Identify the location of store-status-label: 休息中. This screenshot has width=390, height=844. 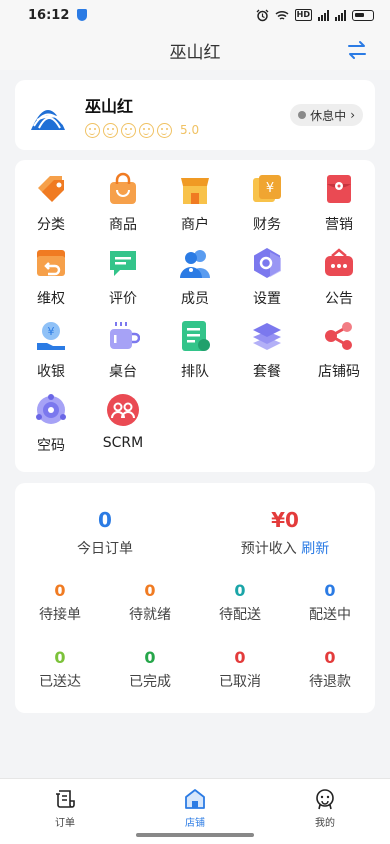
(328, 115).